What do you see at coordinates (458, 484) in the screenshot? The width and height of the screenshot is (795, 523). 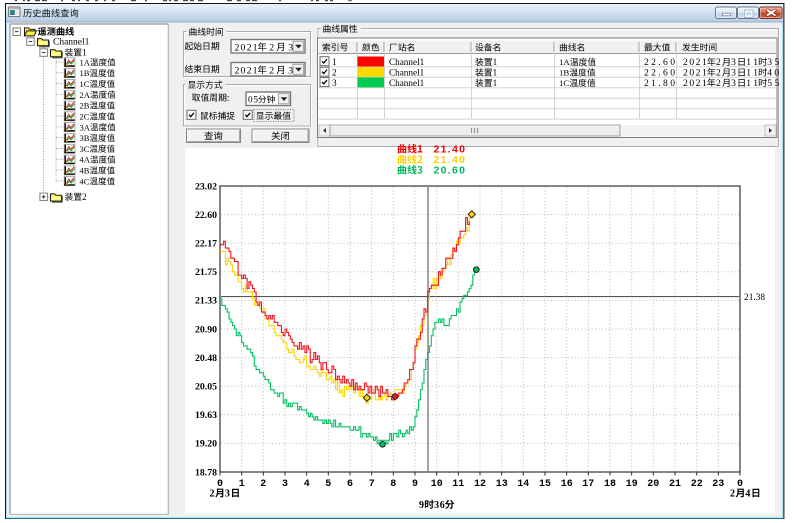 I see `svg-text: 11` at bounding box center [458, 484].